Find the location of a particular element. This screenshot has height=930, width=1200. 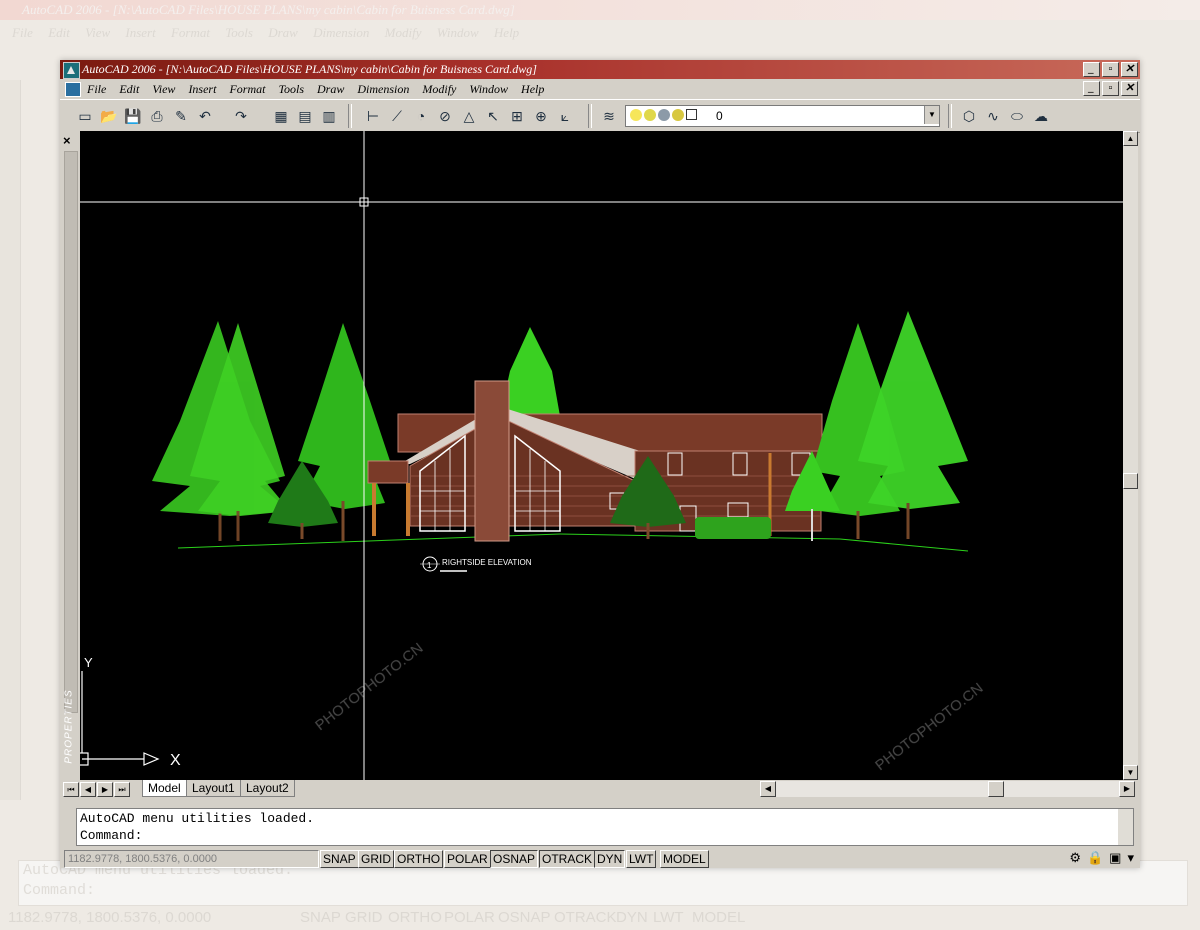

last-tab-icon: ⏭ is located at coordinates (122, 789).